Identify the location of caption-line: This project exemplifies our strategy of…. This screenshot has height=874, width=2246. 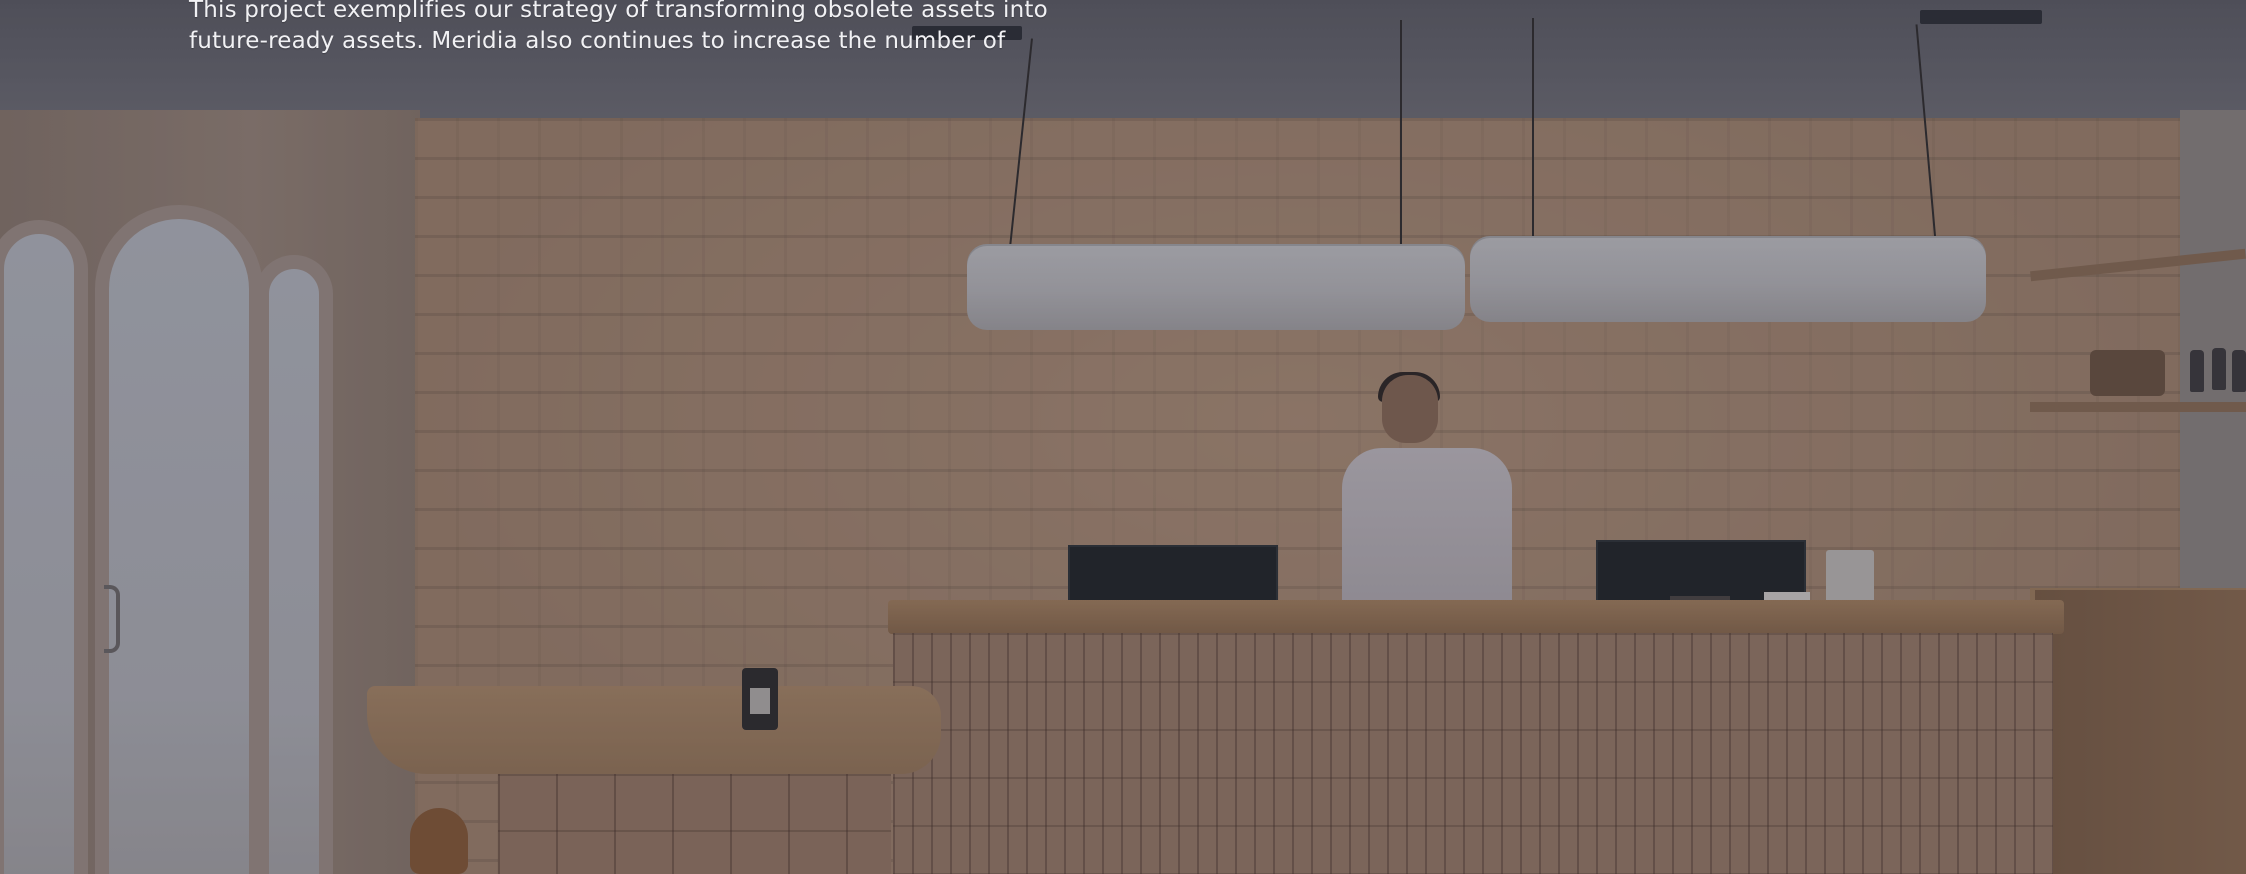
(618, 11).